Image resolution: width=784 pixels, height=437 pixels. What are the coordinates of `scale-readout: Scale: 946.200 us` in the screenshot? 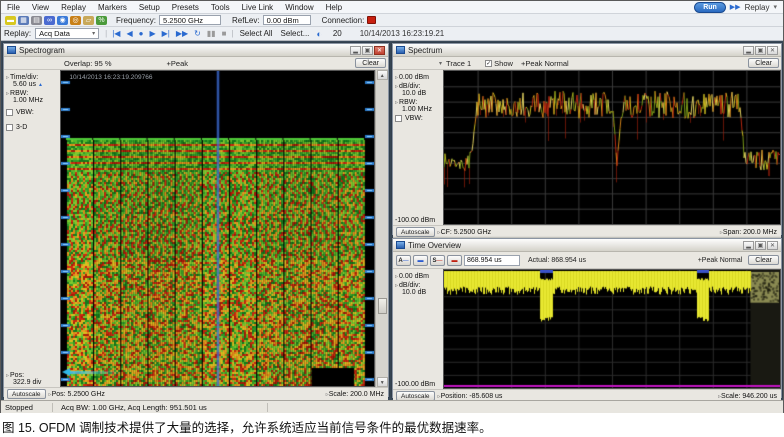 It's located at (749, 396).